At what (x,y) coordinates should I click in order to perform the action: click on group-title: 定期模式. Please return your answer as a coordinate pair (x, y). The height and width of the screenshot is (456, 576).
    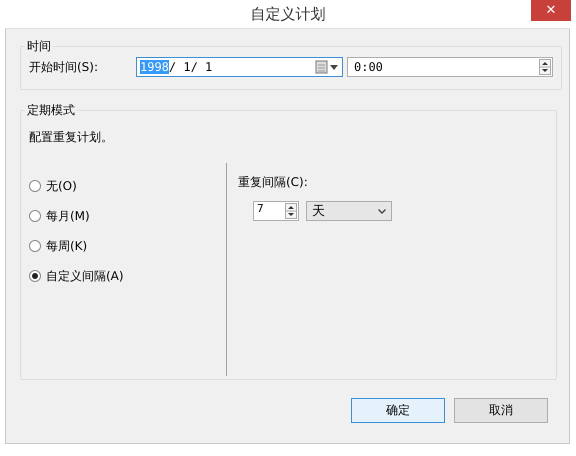
    Looking at the image, I should click on (51, 110).